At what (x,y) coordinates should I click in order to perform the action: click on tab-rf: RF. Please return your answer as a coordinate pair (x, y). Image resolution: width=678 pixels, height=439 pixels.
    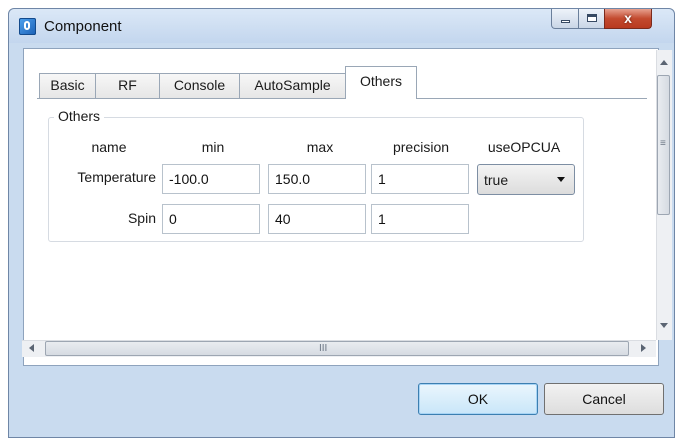
    Looking at the image, I should click on (127, 85).